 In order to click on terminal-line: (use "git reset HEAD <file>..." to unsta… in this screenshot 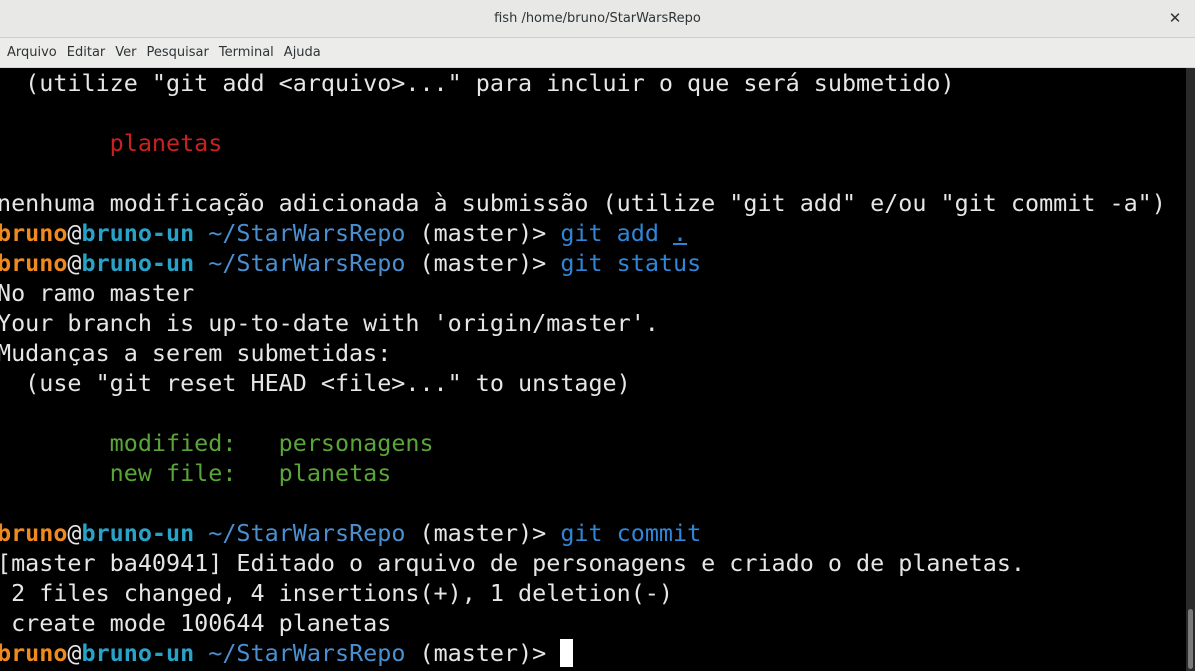, I will do `click(315, 383)`.